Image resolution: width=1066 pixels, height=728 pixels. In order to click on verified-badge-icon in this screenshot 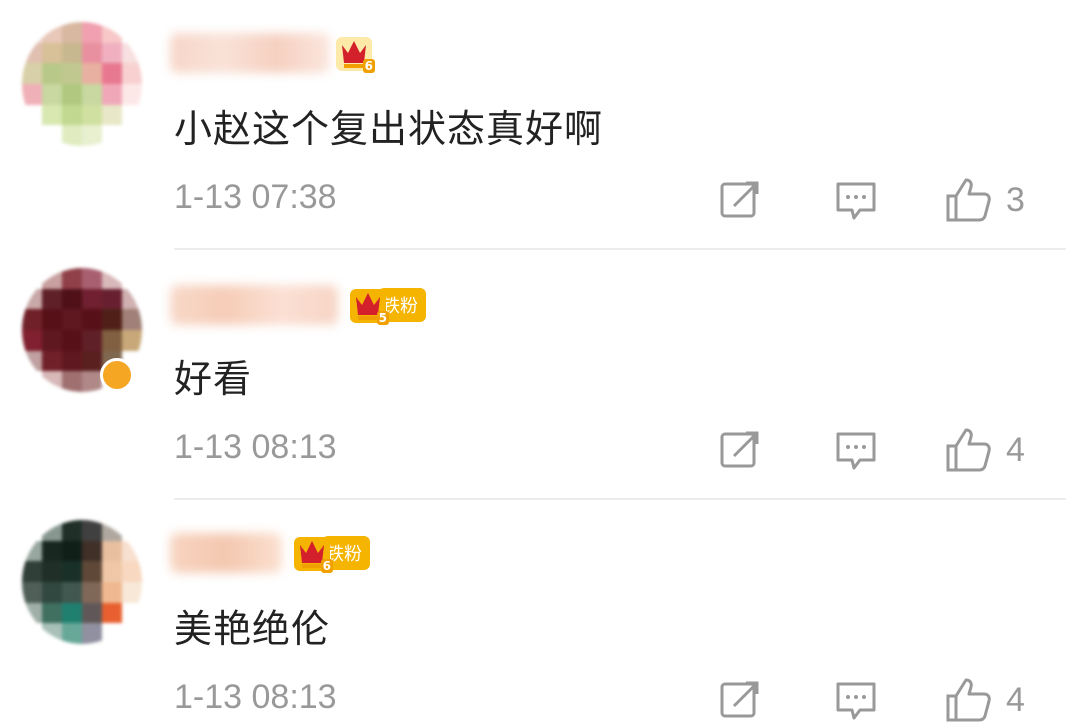, I will do `click(117, 375)`.